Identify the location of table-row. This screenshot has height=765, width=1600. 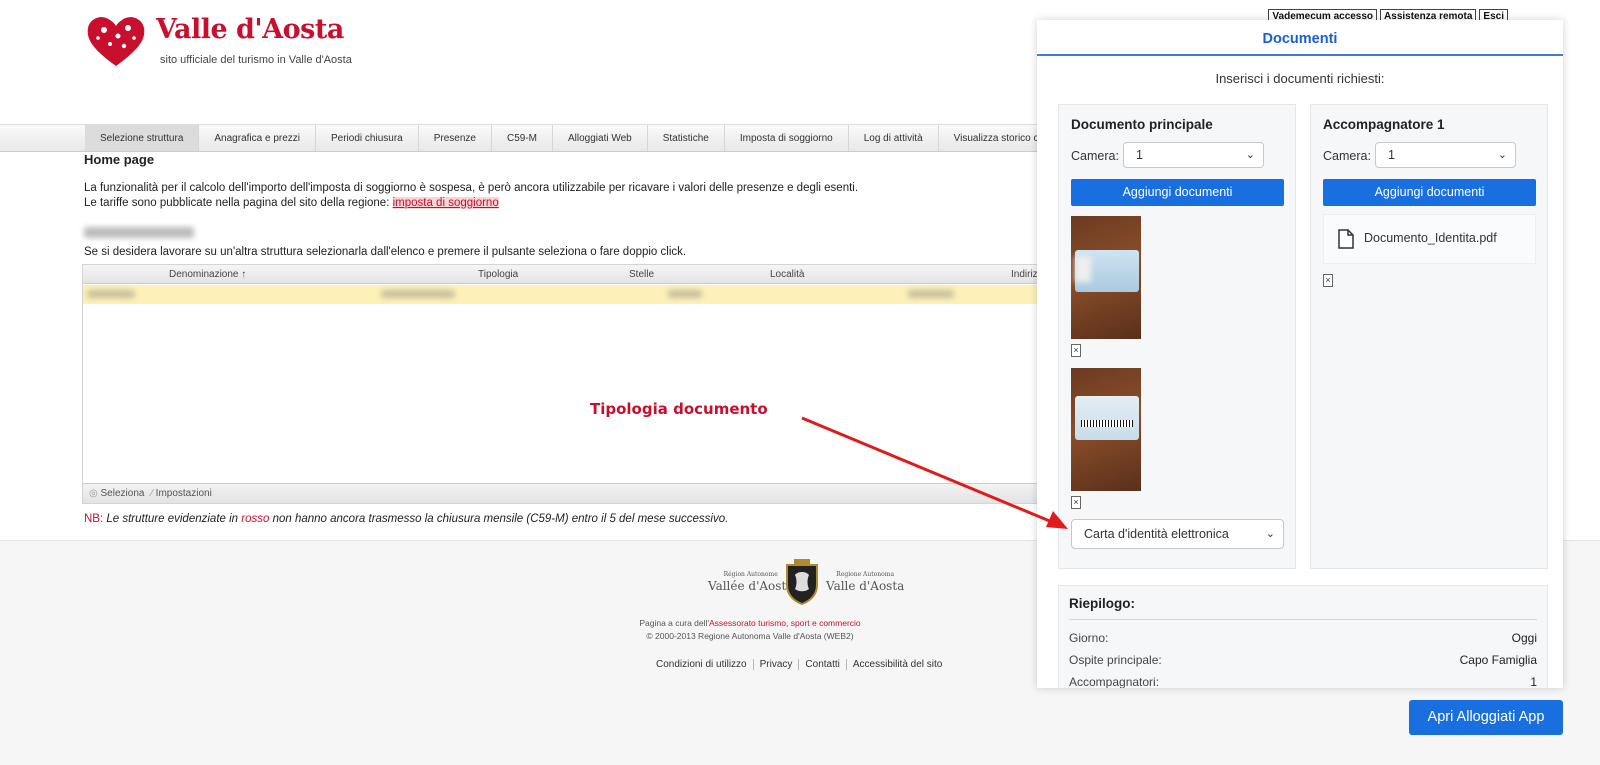
(576, 294).